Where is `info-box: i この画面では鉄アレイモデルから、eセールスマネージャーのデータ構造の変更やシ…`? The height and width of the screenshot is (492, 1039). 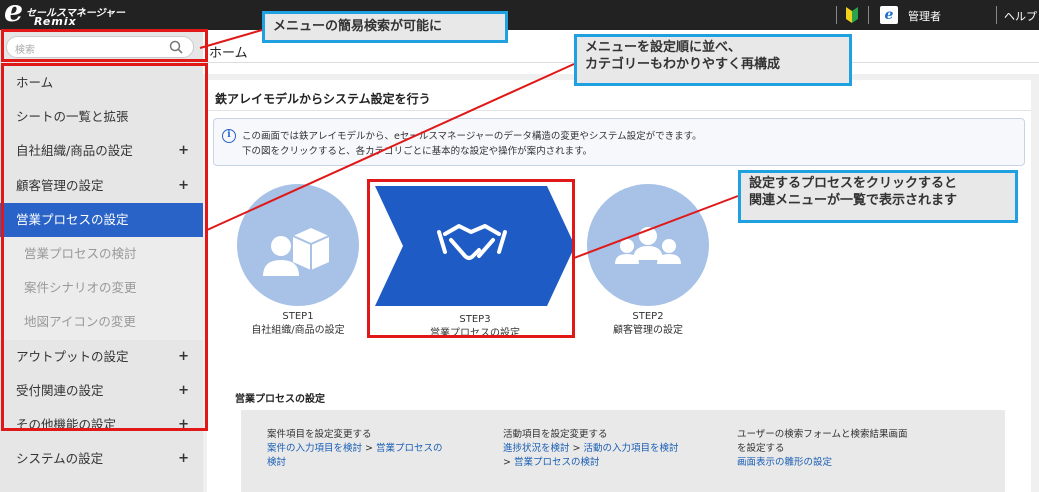
info-box: i この画面では鉄アレイモデルから、eセールスマネージャーのデータ構造の変更やシ… is located at coordinates (619, 142).